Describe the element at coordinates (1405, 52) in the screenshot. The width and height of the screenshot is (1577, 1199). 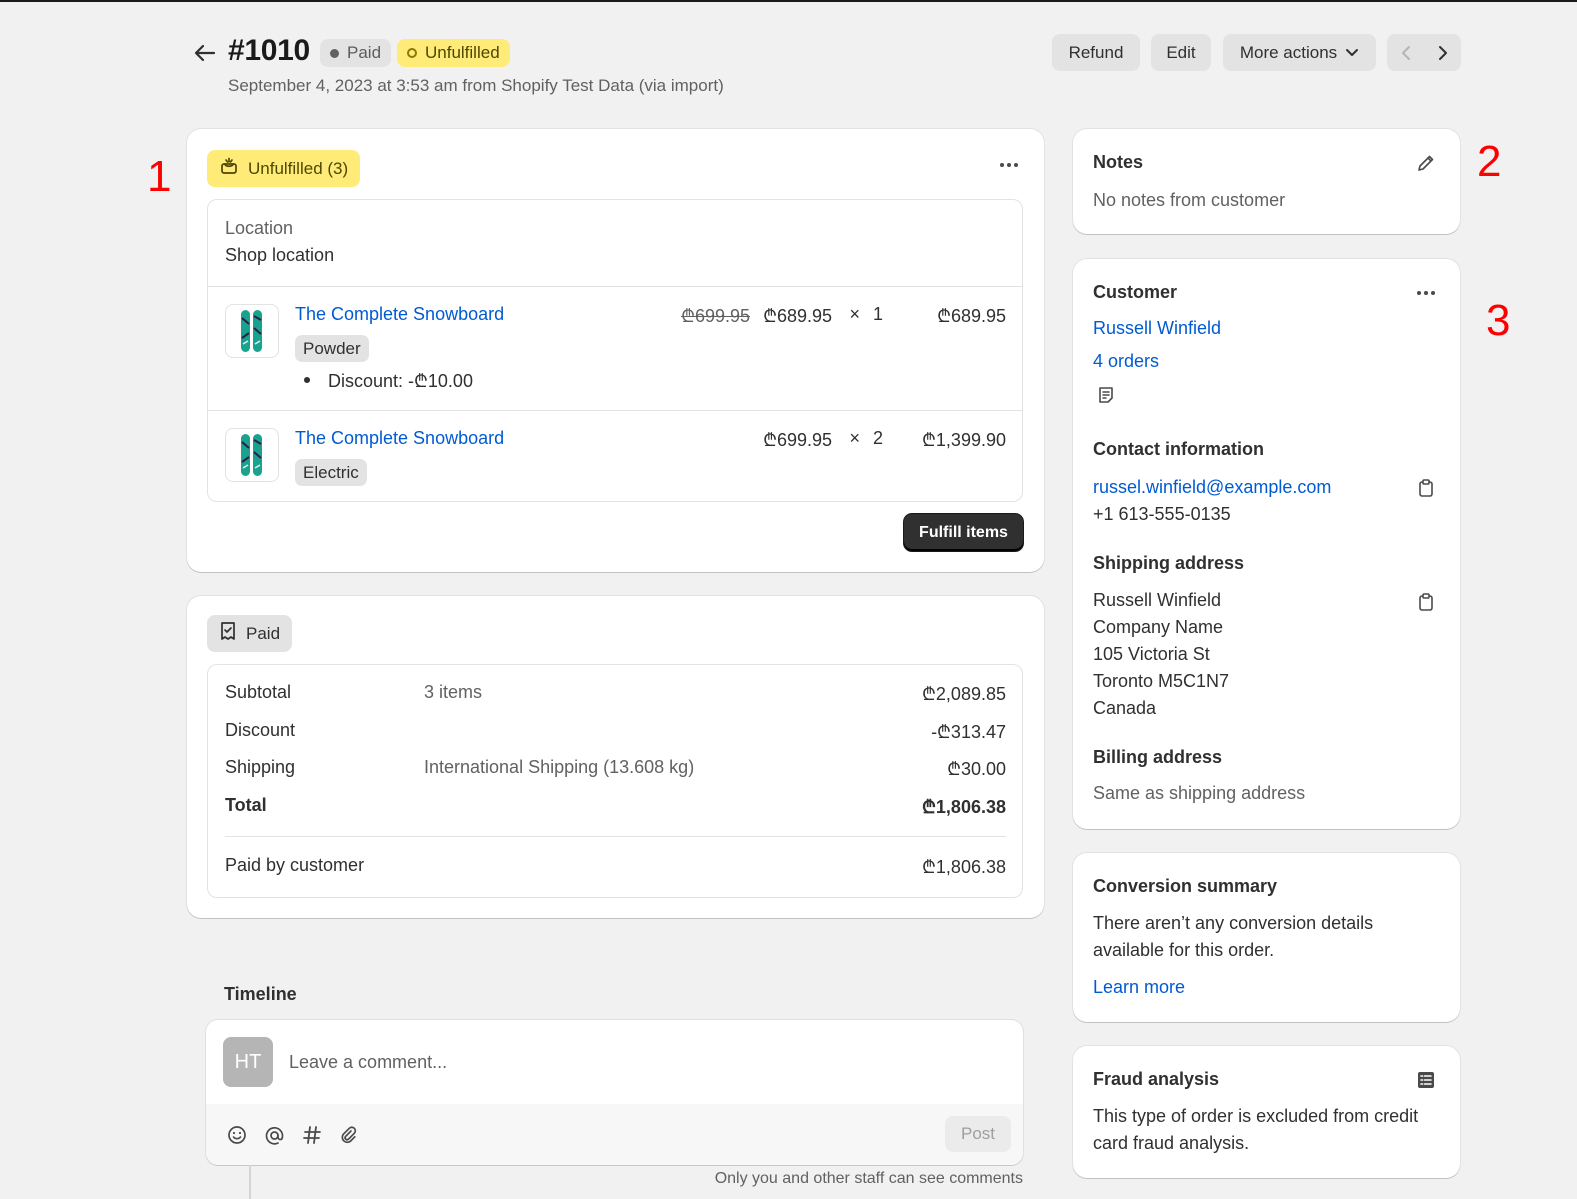
I see `previous-order-button` at that location.